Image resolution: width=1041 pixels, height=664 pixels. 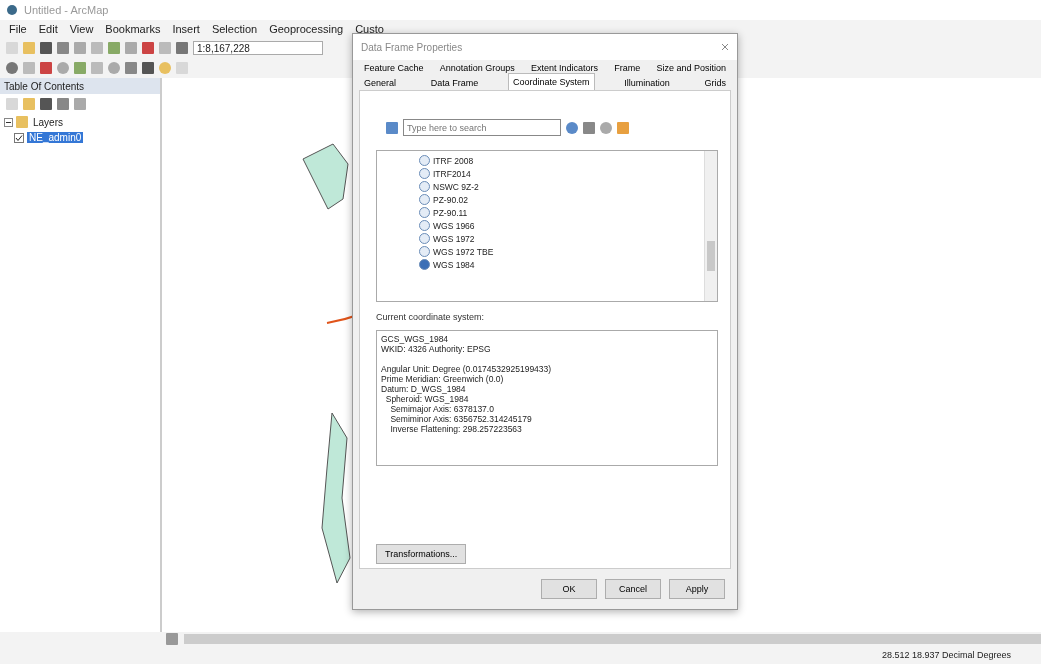 I want to click on map-land-drawing, so click(x=325, y=176).